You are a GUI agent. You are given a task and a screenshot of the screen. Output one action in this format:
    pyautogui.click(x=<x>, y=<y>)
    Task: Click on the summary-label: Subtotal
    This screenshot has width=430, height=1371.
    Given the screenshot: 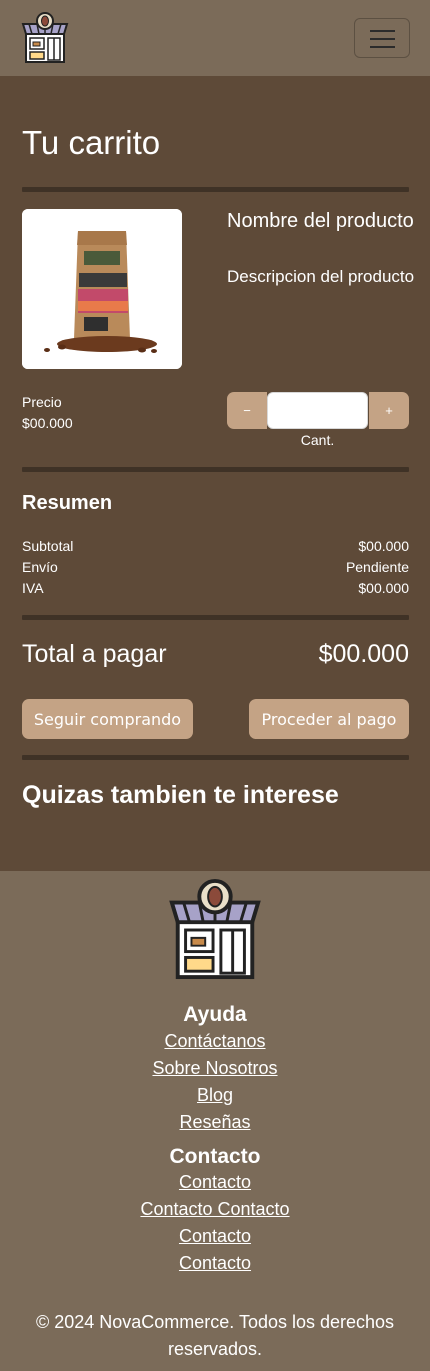 What is the action you would take?
    pyautogui.click(x=48, y=546)
    